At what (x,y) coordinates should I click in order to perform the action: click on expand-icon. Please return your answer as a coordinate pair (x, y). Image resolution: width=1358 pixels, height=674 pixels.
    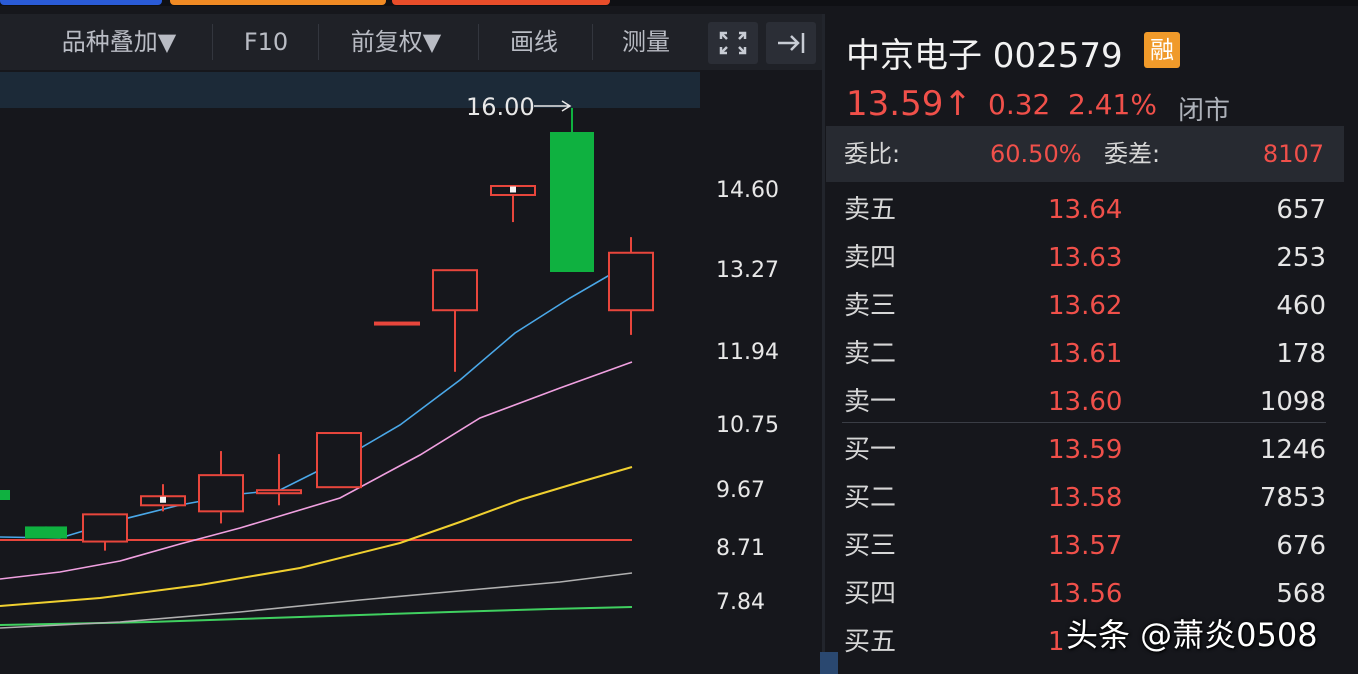
    Looking at the image, I should click on (733, 43).